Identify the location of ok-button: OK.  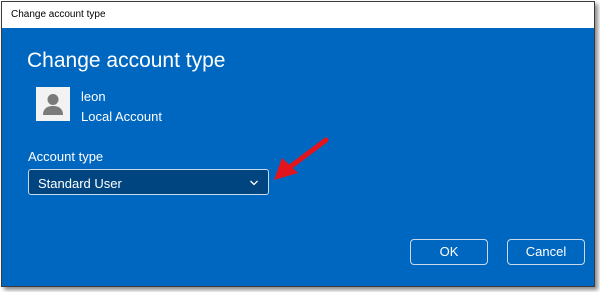
(449, 252).